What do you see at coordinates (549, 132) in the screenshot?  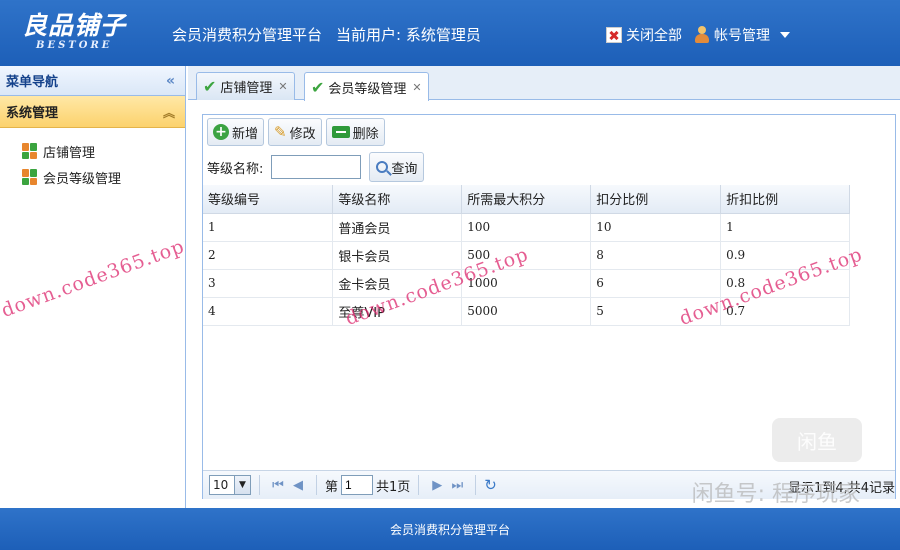 I see `toolbar: + 新增 ✎ 修改 删除` at bounding box center [549, 132].